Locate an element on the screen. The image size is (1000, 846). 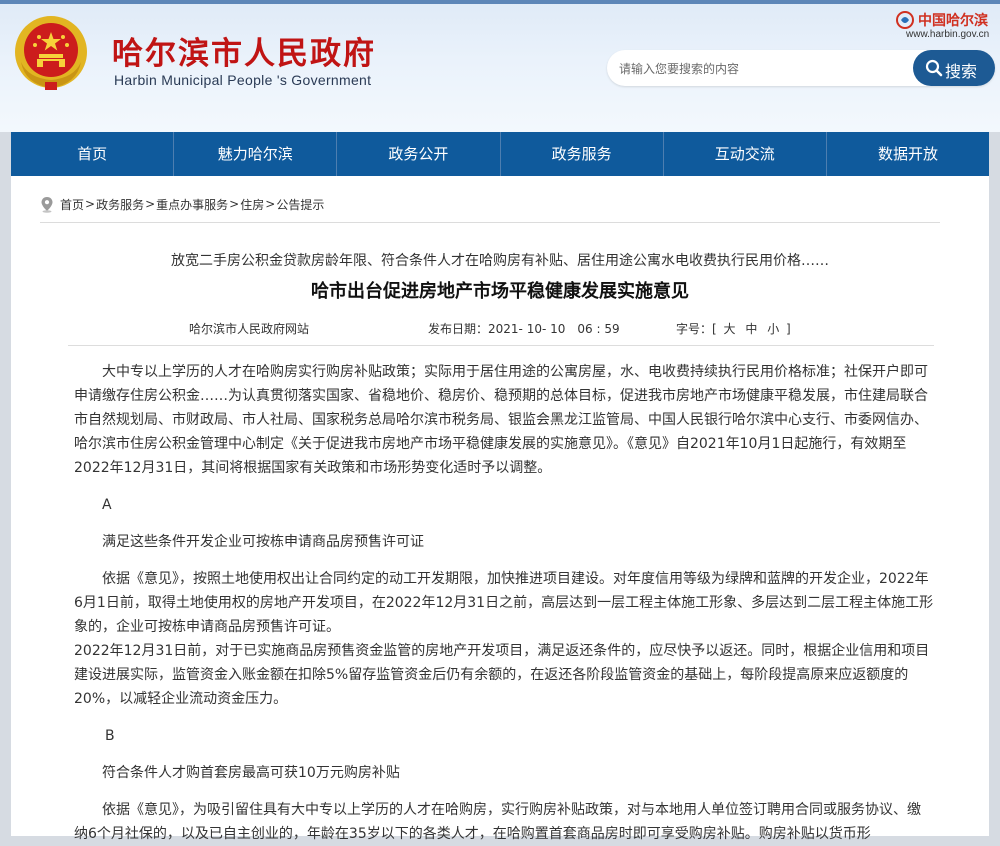
breadcrumb-item-housing: 住房 is located at coordinates (252, 204).